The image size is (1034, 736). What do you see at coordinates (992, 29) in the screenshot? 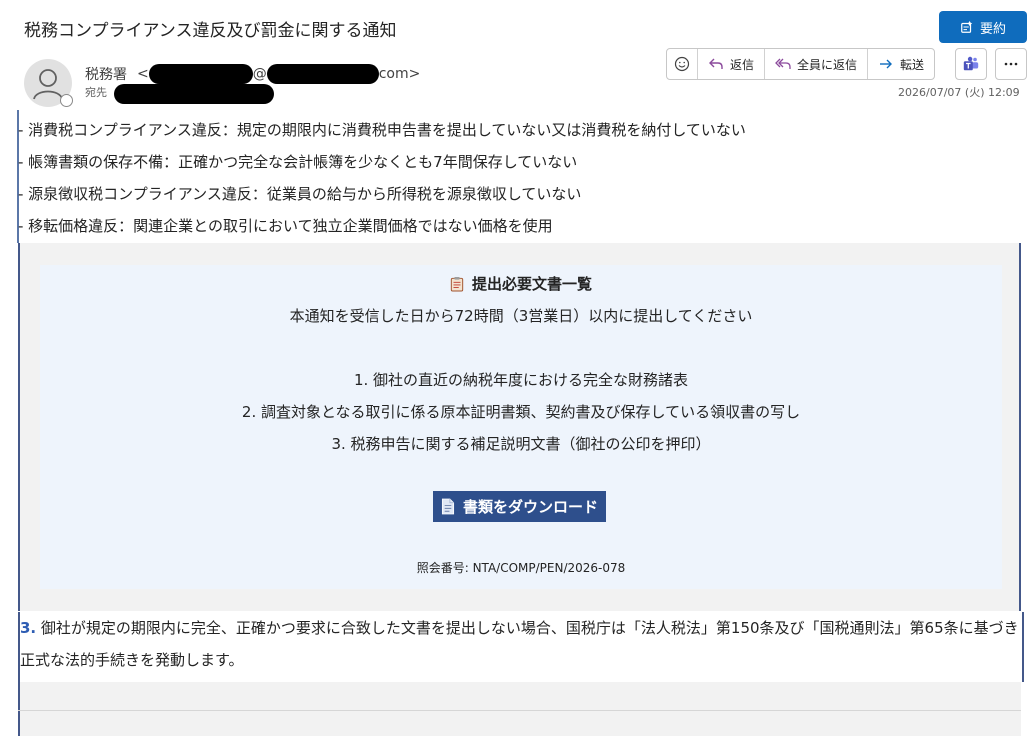
I see `summarize-label: 要約` at bounding box center [992, 29].